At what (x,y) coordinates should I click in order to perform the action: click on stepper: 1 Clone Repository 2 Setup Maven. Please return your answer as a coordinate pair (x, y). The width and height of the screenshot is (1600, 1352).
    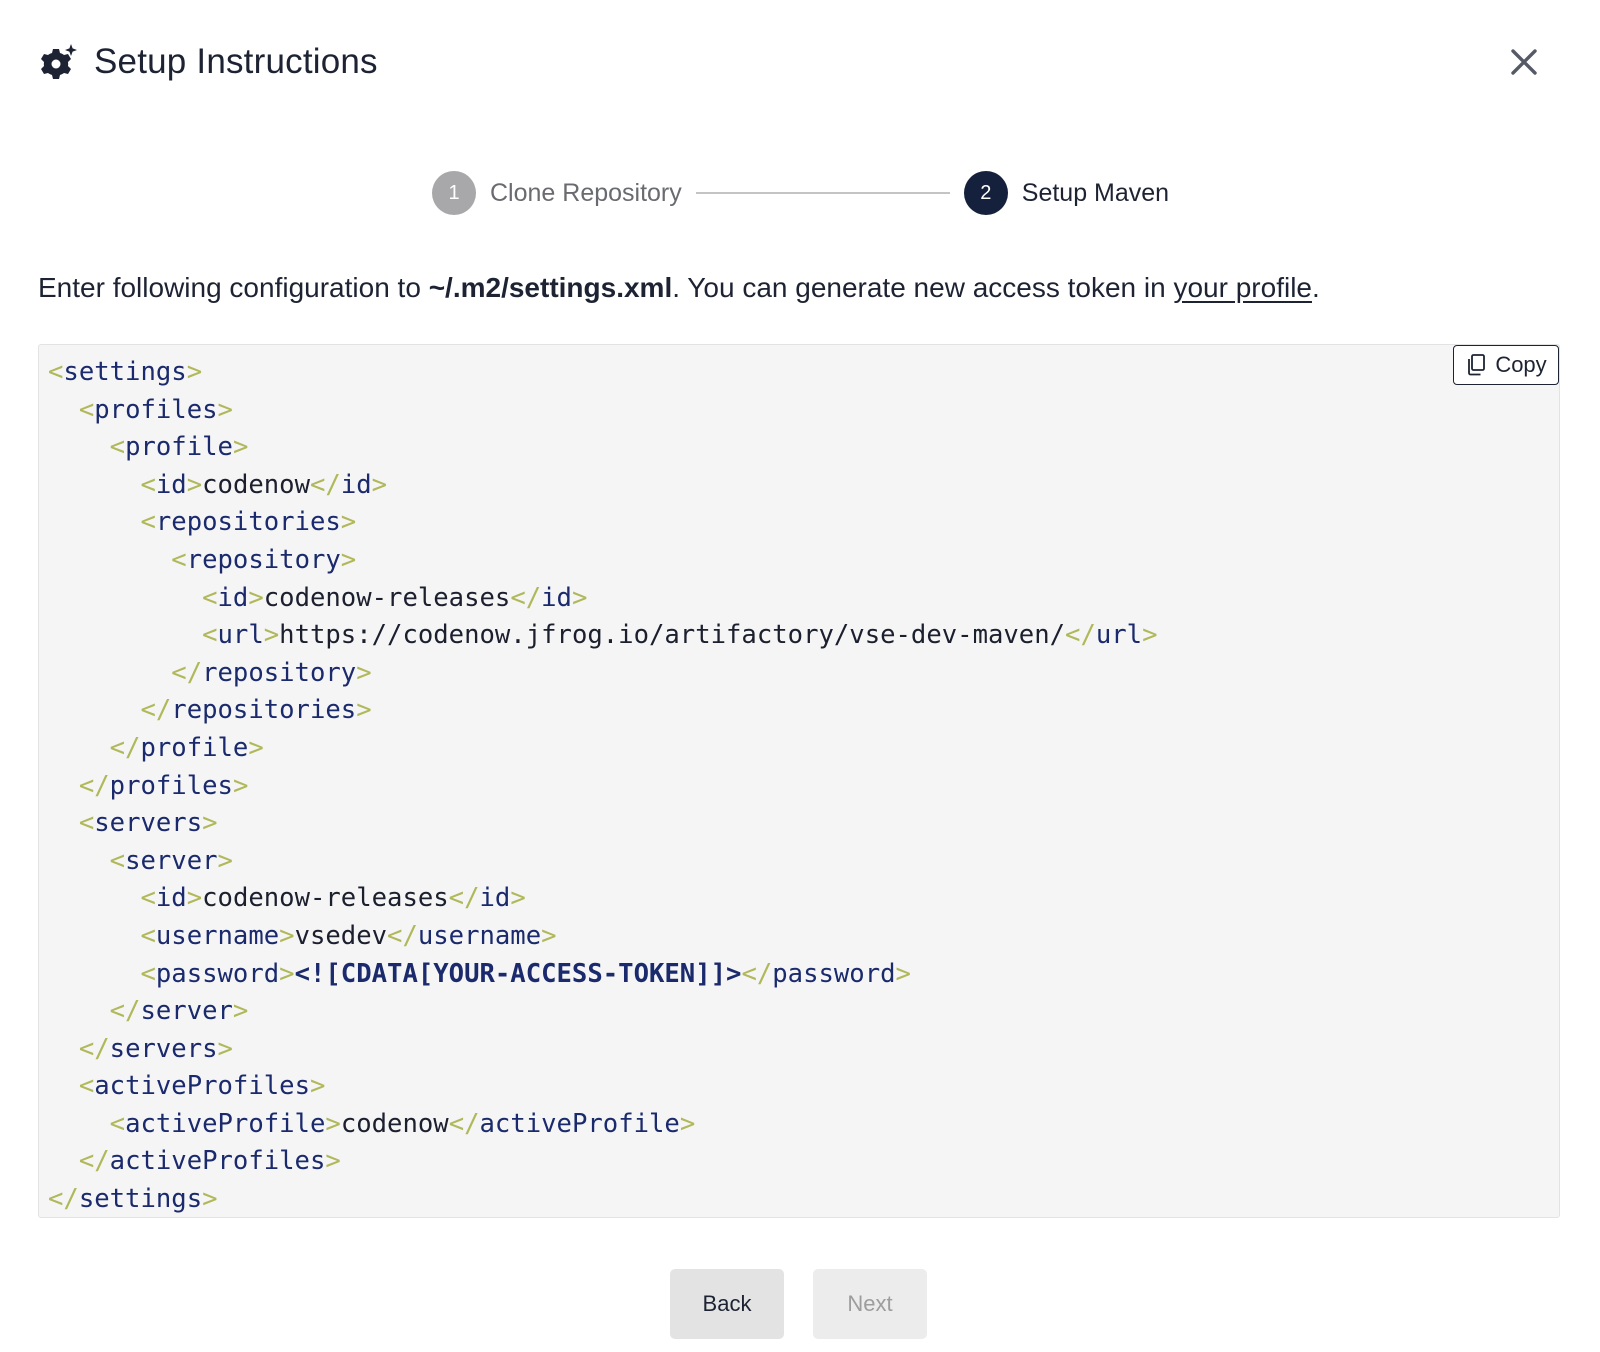
    Looking at the image, I should click on (800, 193).